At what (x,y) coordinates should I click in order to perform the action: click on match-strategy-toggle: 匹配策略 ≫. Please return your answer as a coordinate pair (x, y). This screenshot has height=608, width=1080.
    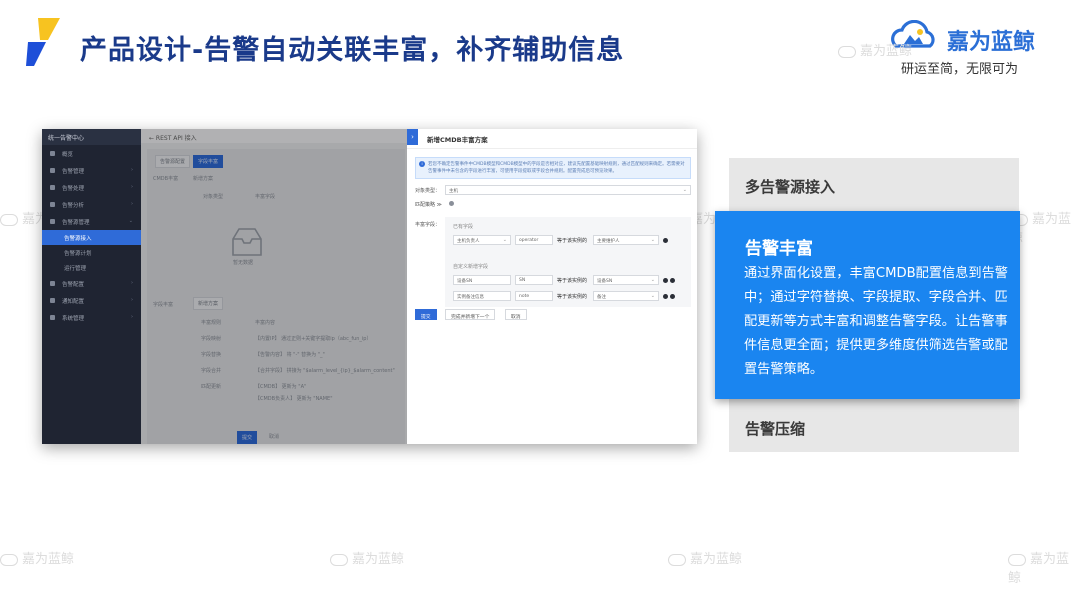
    Looking at the image, I should click on (428, 204).